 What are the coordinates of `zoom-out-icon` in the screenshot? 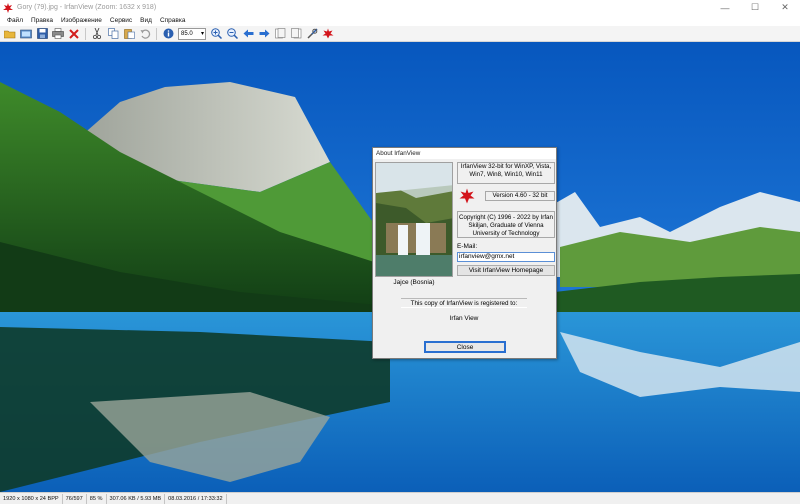 It's located at (232, 34).